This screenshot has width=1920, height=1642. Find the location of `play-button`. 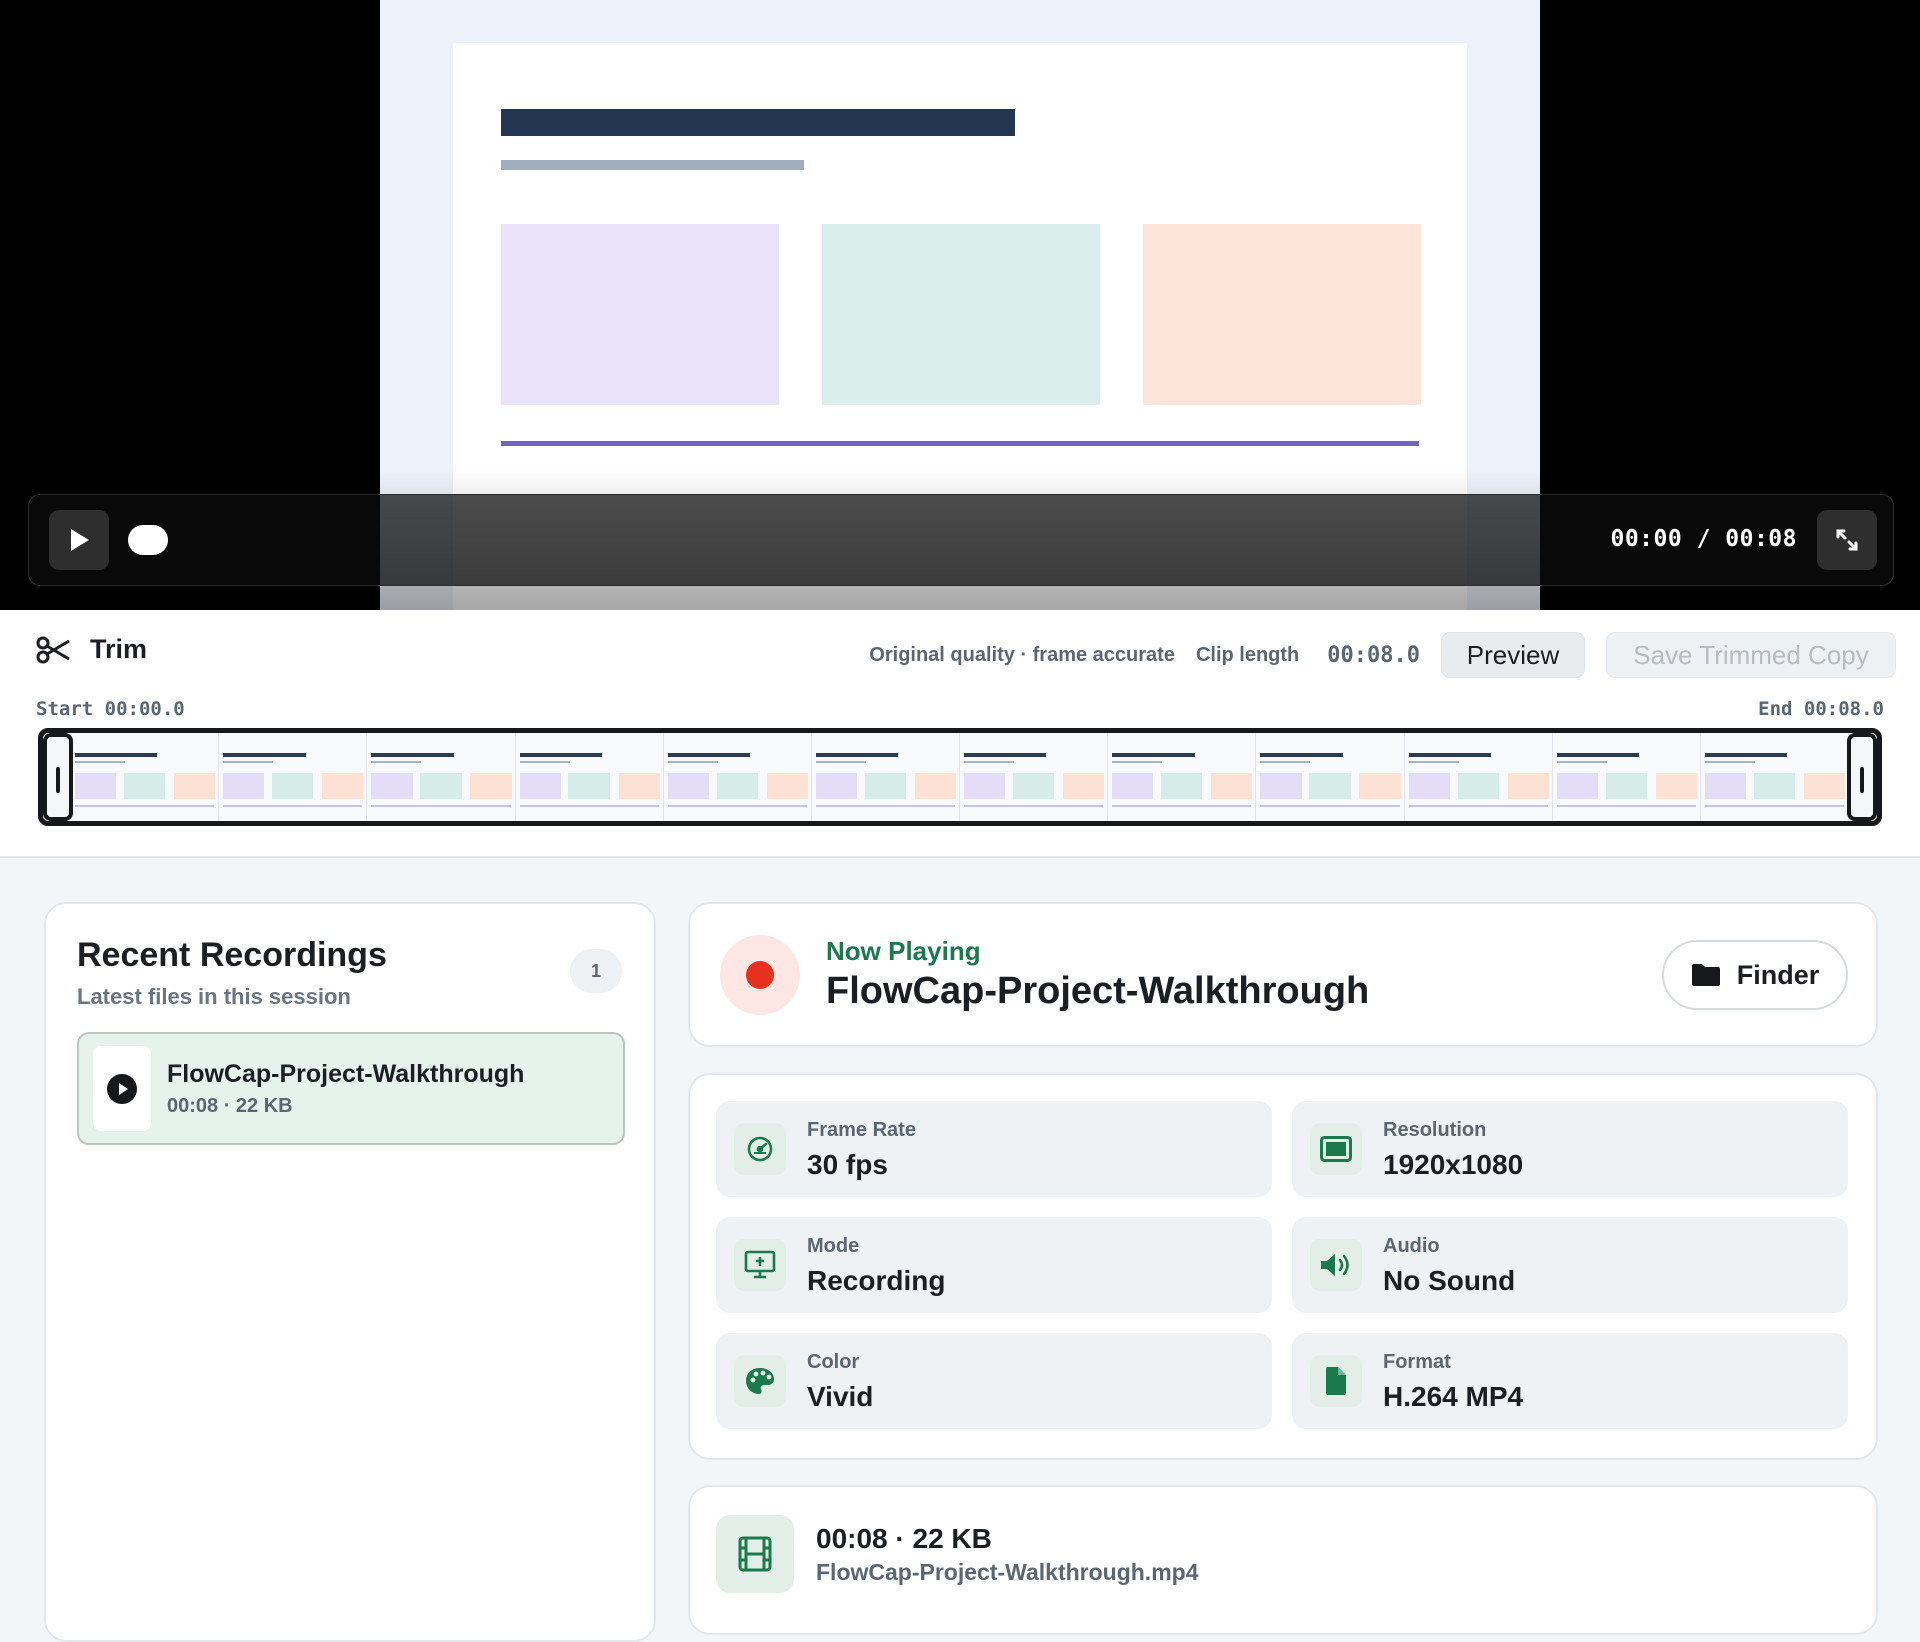

play-button is located at coordinates (79, 540).